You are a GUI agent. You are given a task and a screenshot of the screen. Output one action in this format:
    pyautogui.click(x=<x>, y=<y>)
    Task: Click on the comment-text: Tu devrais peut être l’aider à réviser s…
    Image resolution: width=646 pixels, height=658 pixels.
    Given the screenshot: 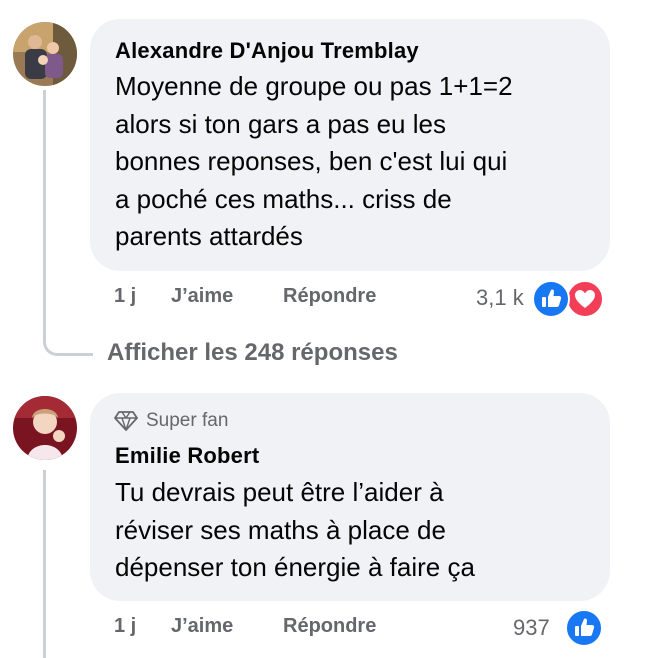 What is the action you would take?
    pyautogui.click(x=295, y=529)
    